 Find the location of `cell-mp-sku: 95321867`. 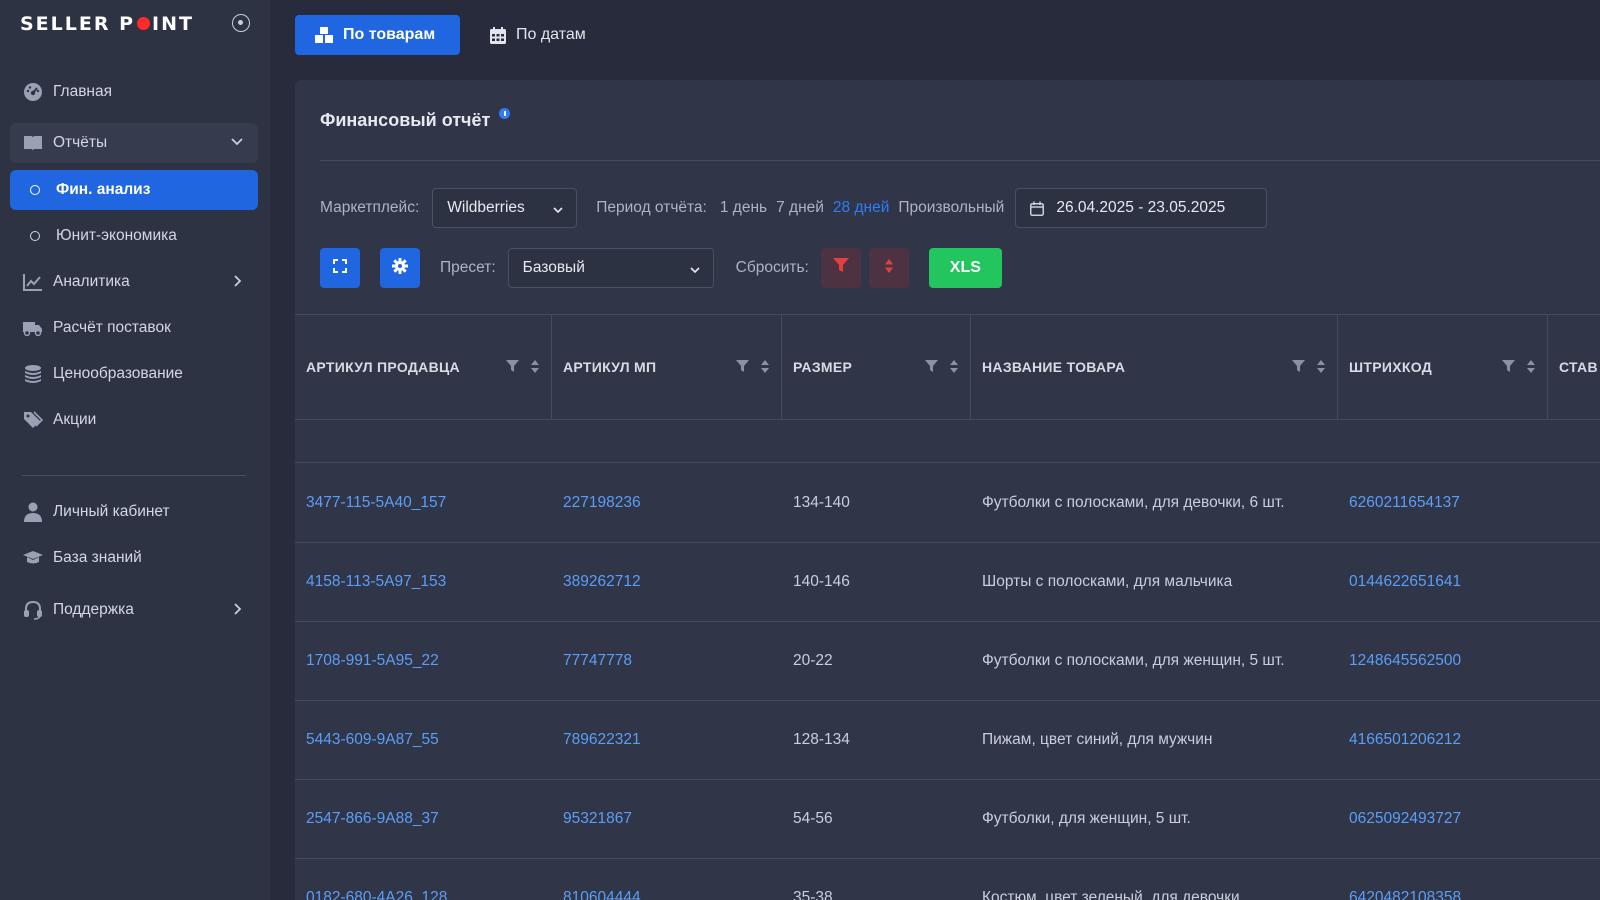

cell-mp-sku: 95321867 is located at coordinates (592, 819).